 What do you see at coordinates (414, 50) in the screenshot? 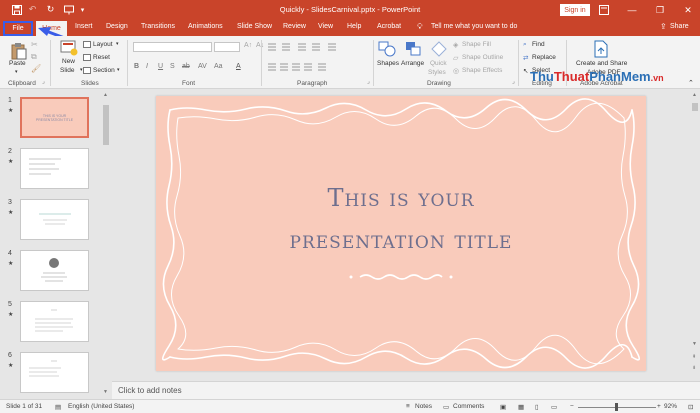
I see `arrange-icon` at bounding box center [414, 50].